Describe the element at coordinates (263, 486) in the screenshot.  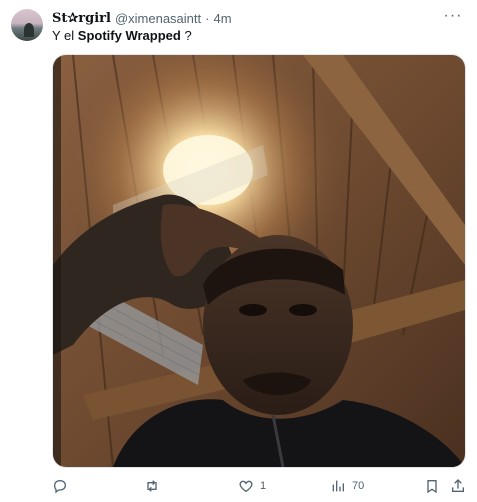
I see `like-count: 1` at that location.